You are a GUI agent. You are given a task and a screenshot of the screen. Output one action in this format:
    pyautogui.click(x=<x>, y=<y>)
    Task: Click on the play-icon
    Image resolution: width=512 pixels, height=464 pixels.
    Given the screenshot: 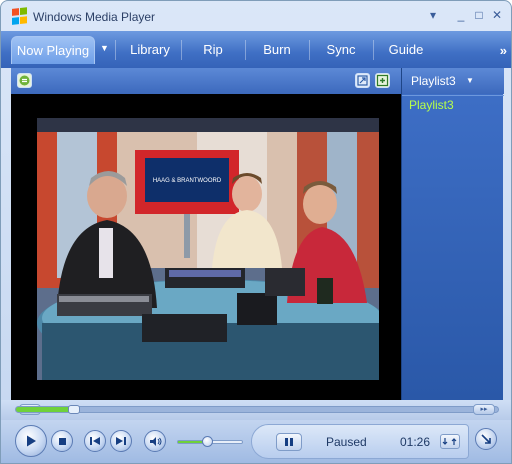 What is the action you would take?
    pyautogui.click(x=31, y=441)
    